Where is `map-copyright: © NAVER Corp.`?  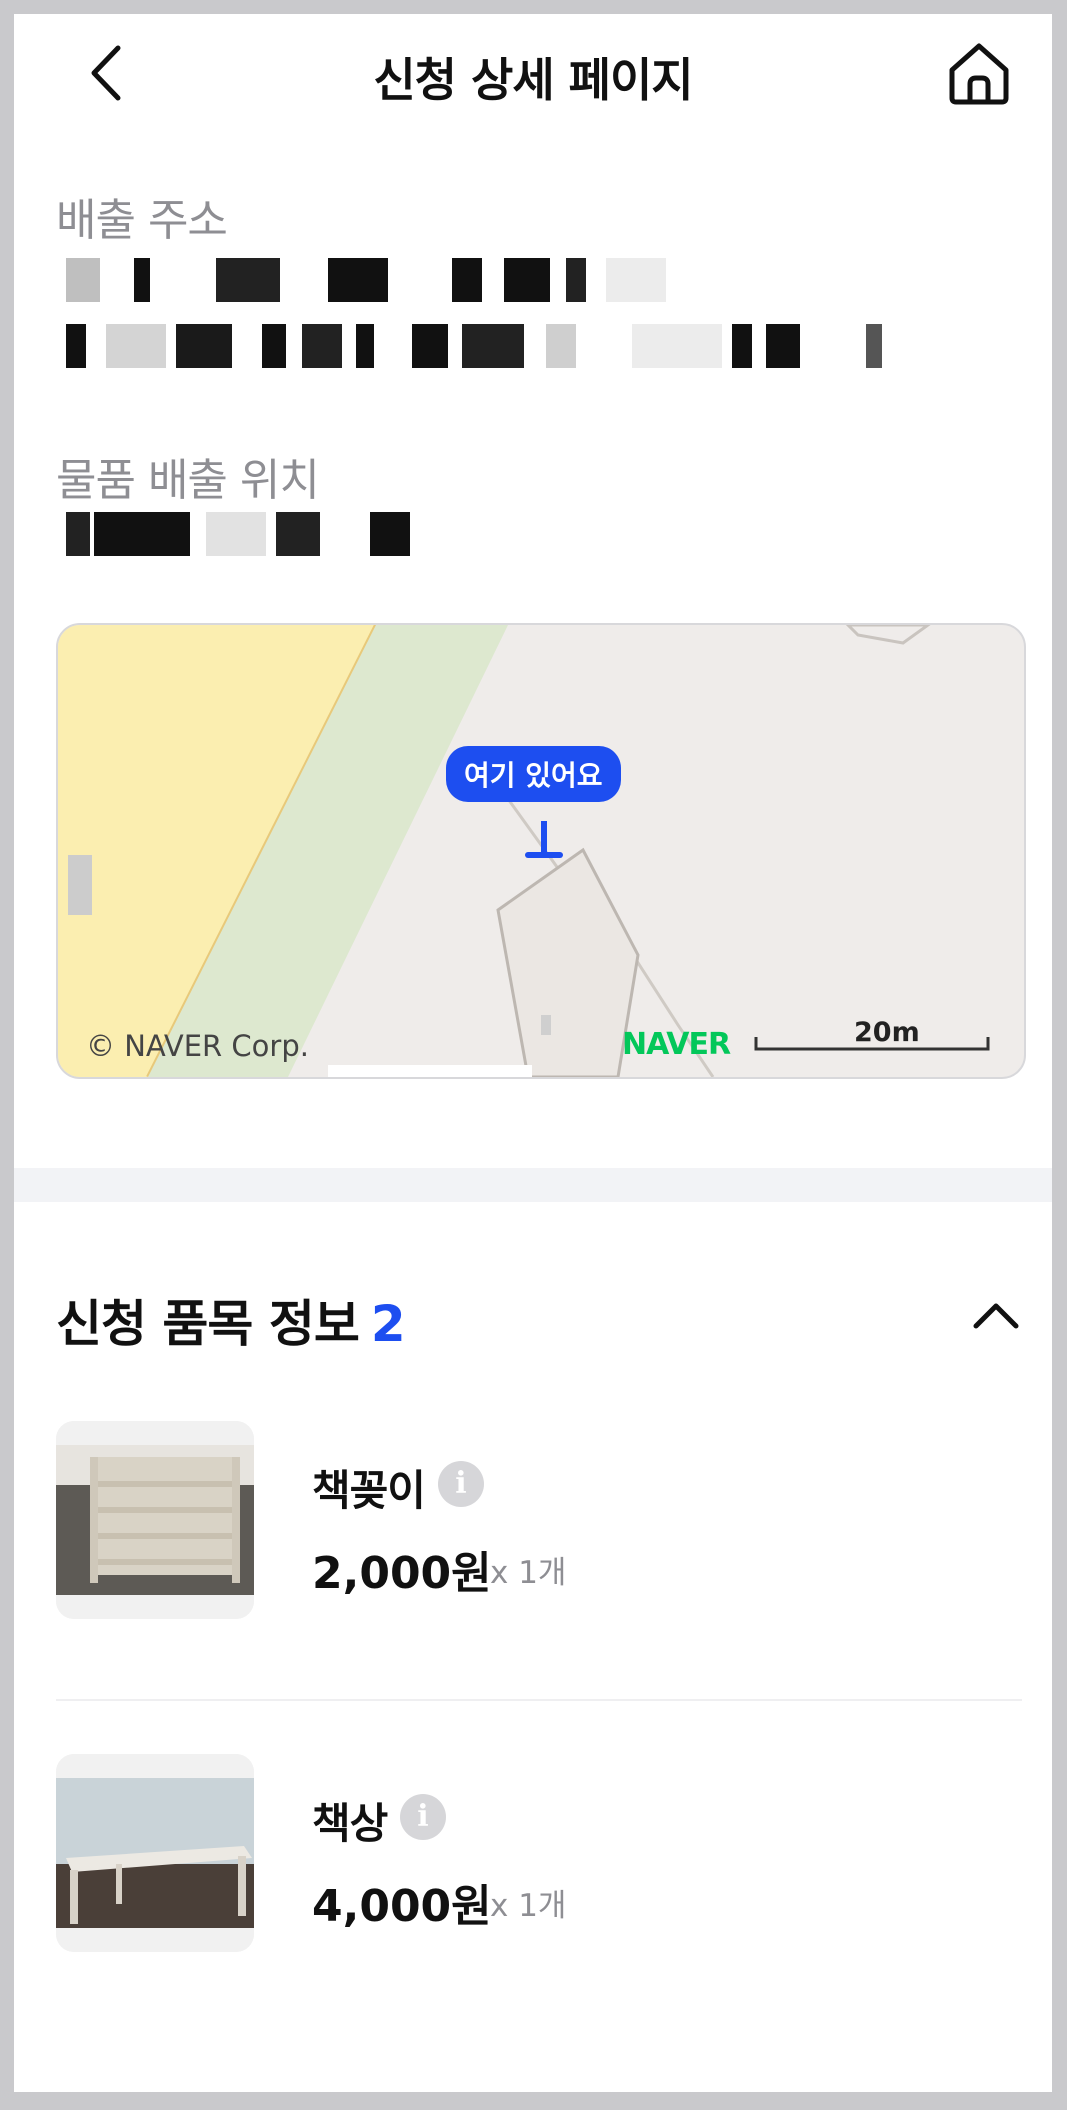
map-copyright: © NAVER Corp. is located at coordinates (197, 1046).